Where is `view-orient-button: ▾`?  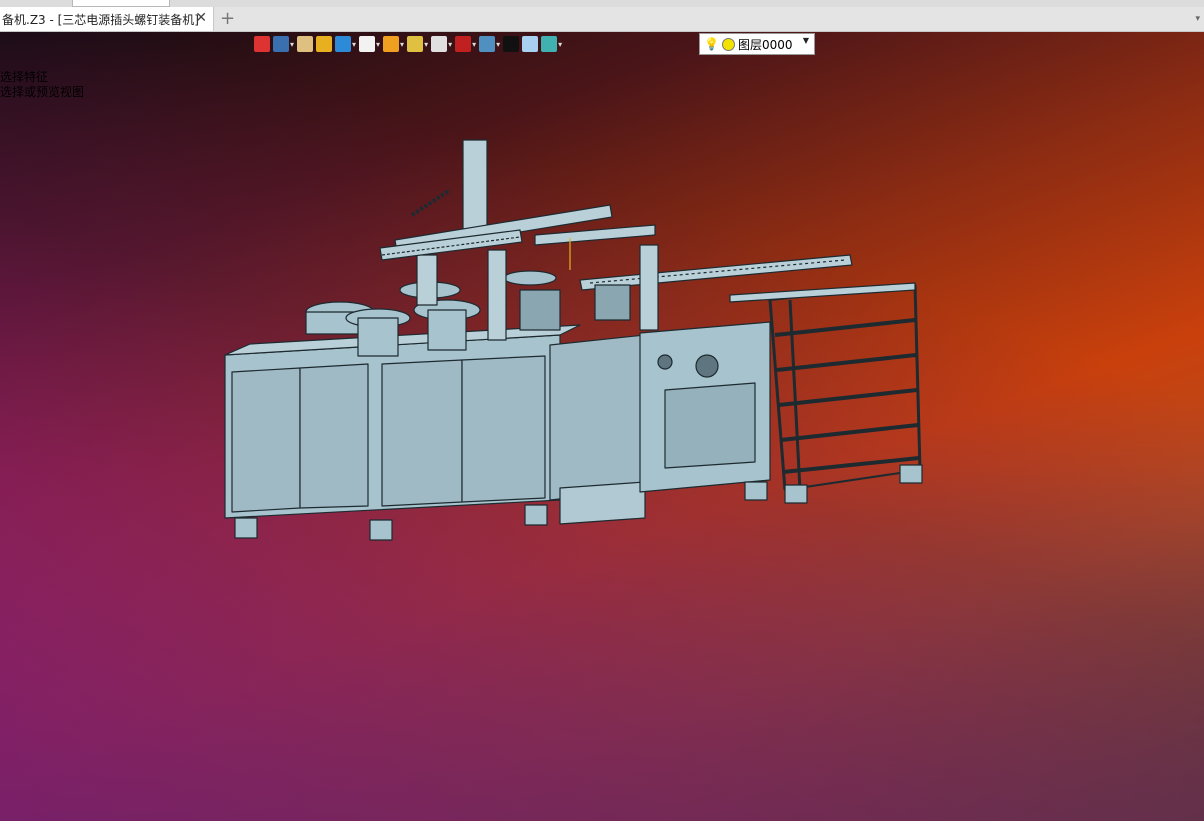
view-orient-button: ▾ is located at coordinates (283, 44).